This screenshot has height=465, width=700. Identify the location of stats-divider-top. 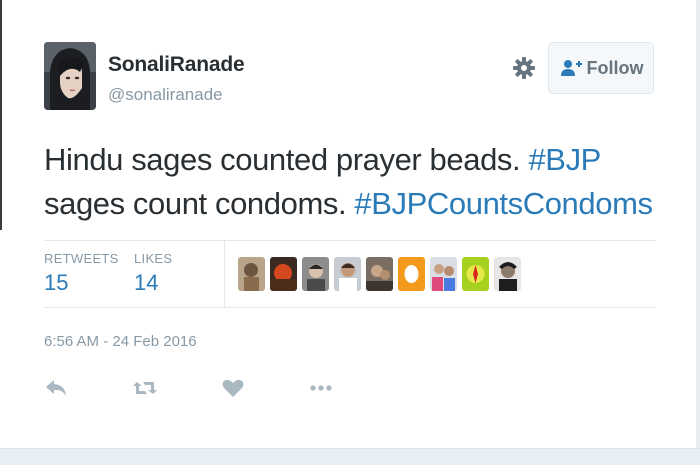
(350, 240).